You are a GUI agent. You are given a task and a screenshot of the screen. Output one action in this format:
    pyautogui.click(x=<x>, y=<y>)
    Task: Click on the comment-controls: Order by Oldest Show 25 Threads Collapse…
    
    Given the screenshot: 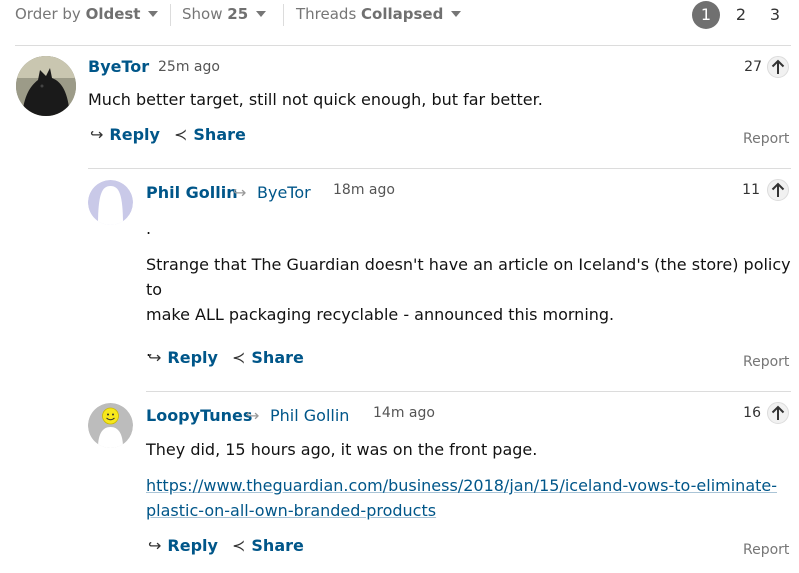 What is the action you would take?
    pyautogui.click(x=399, y=16)
    